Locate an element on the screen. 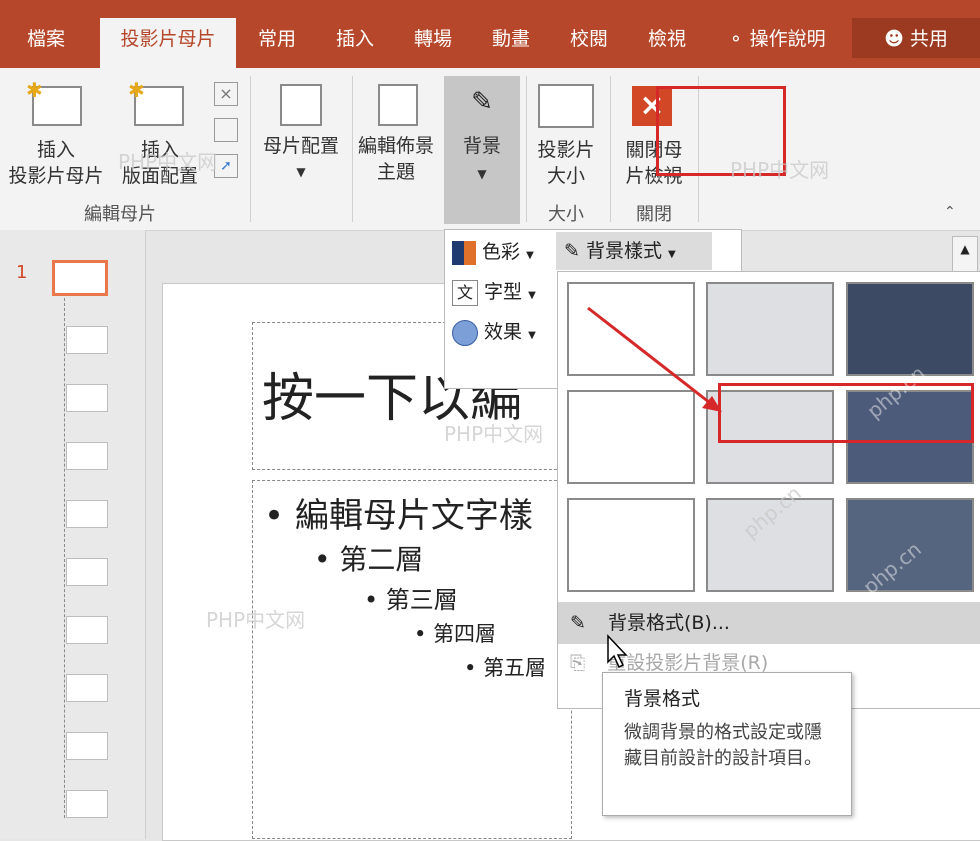 This screenshot has height=841, width=980. mouse-cursor-icon is located at coordinates (617, 651).